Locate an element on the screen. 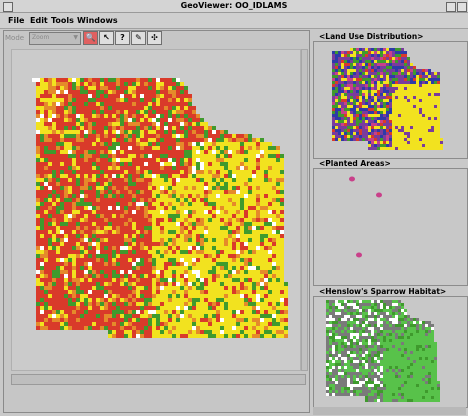 The height and width of the screenshot is (416, 468). menu-windows: Windows is located at coordinates (97, 20).